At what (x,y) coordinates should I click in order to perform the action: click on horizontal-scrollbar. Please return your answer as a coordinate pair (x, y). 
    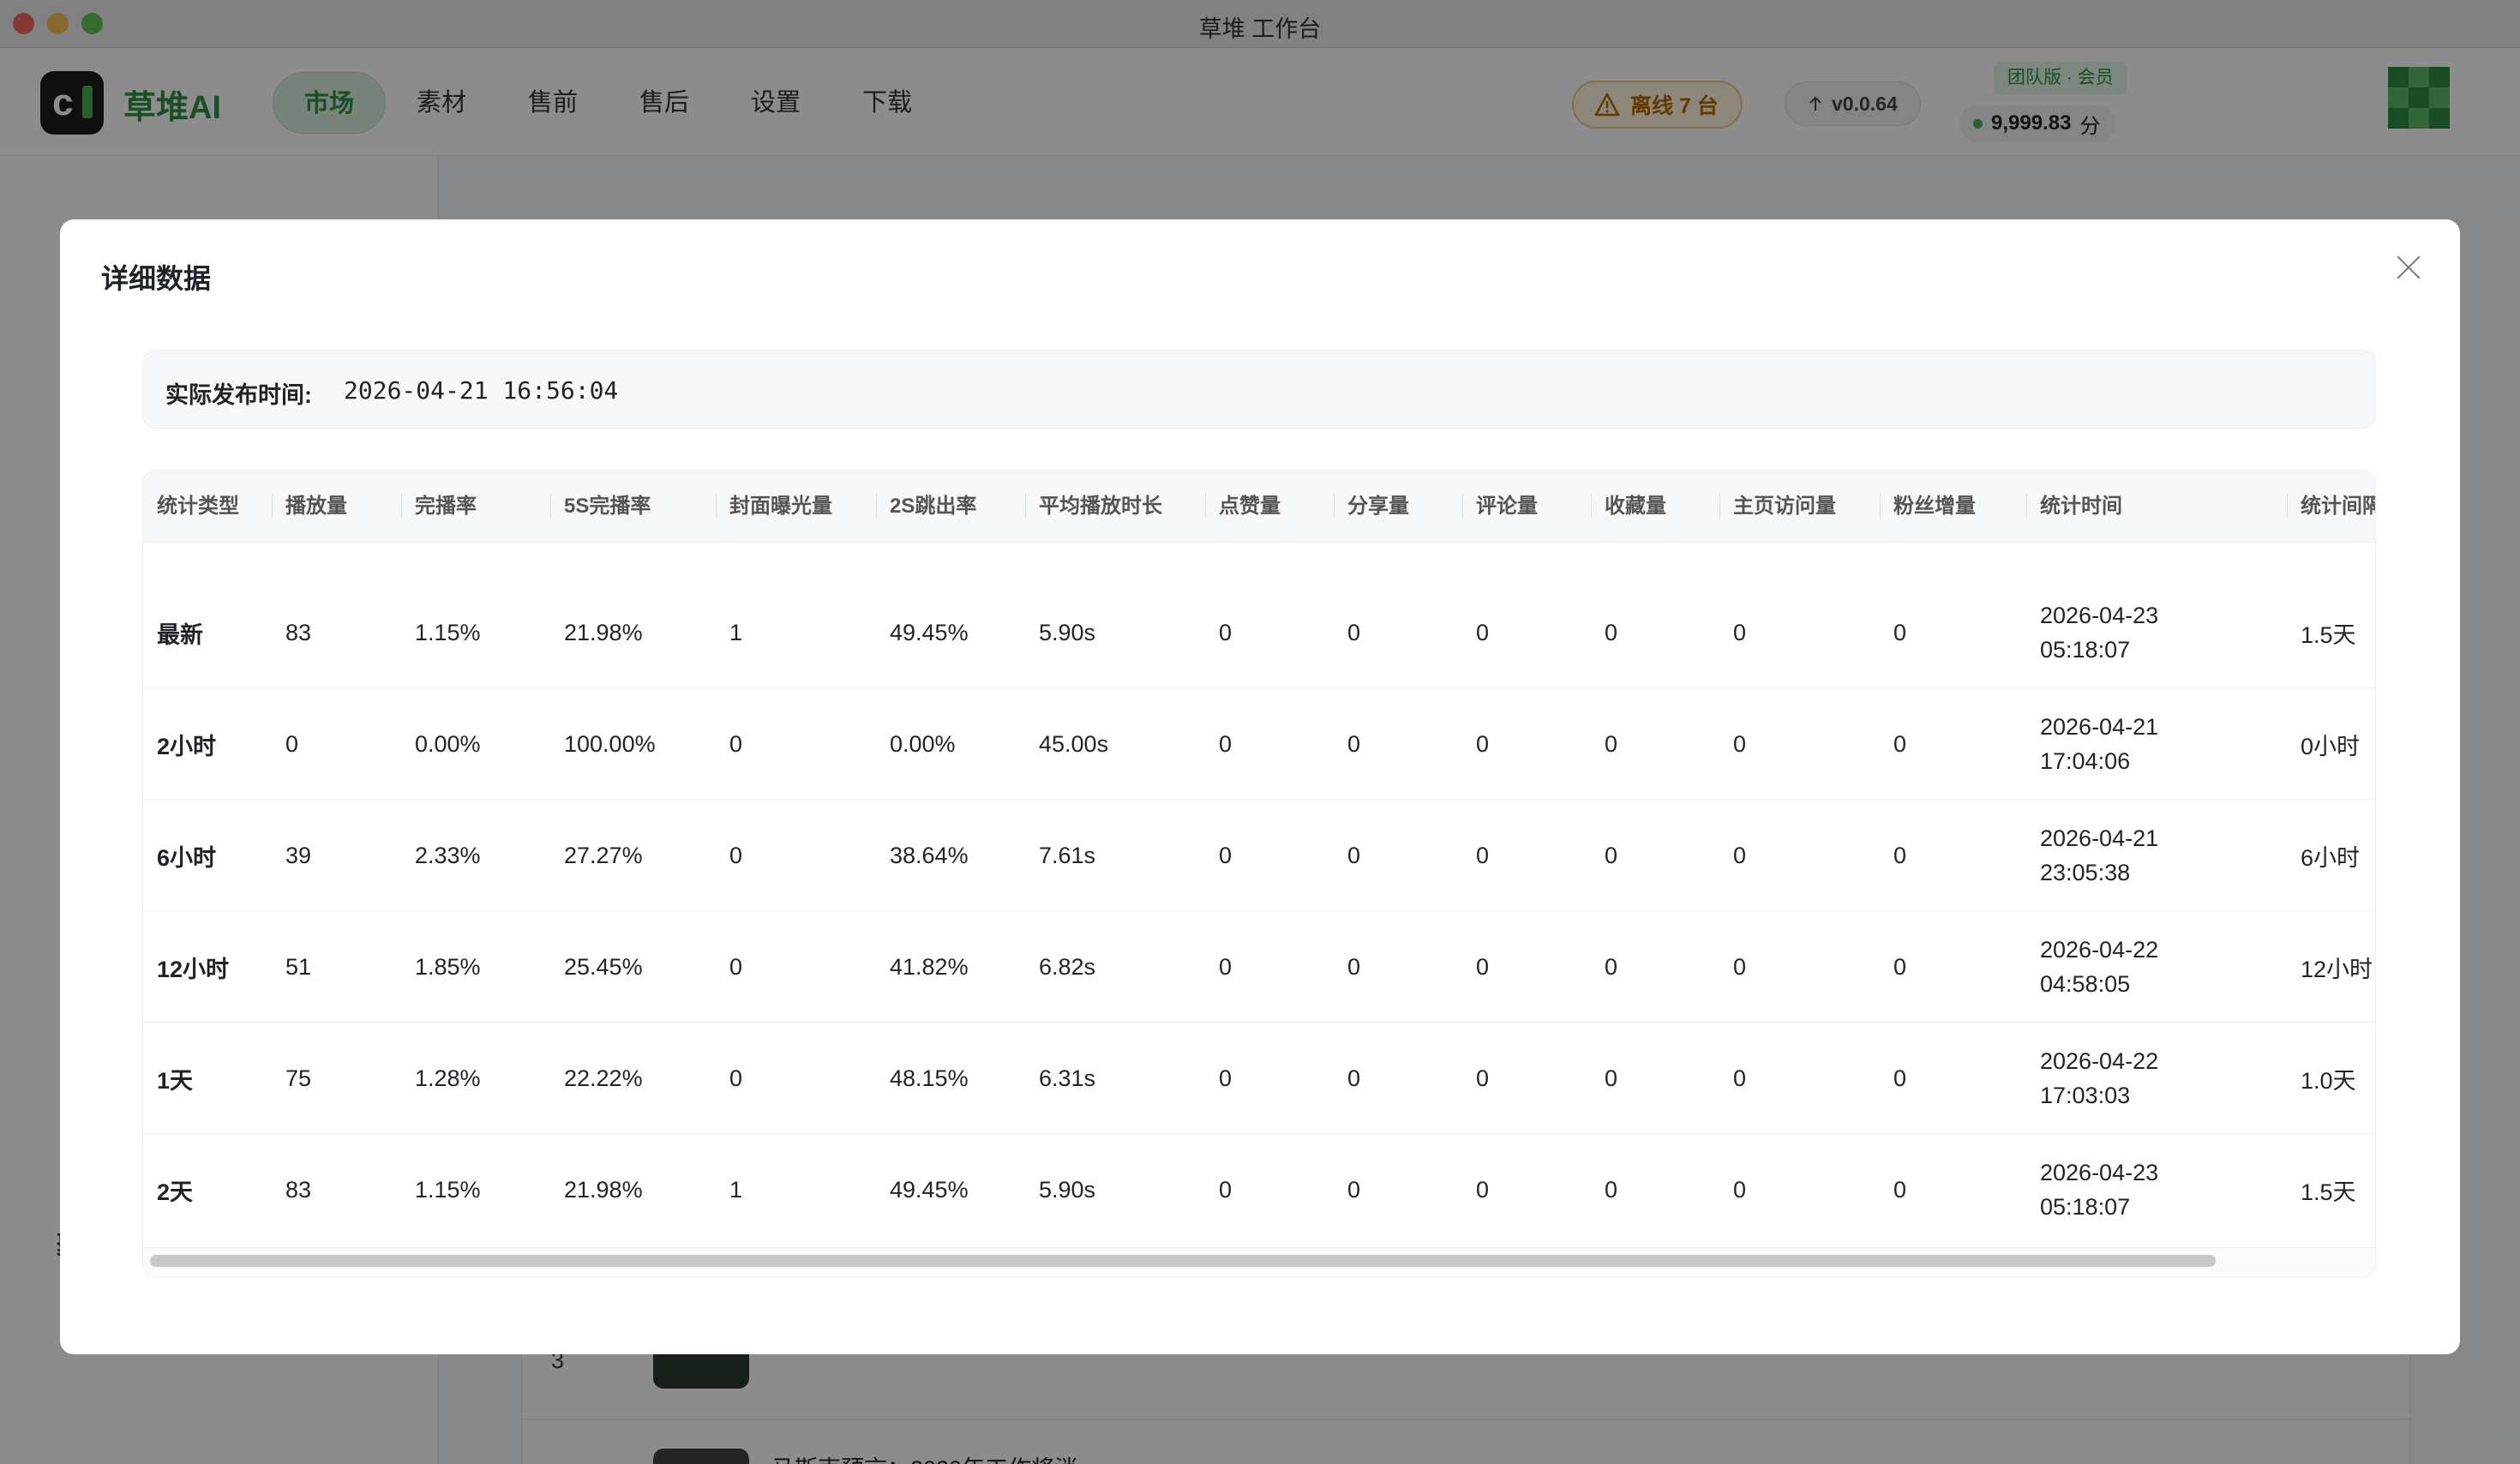
    Looking at the image, I should click on (1259, 1260).